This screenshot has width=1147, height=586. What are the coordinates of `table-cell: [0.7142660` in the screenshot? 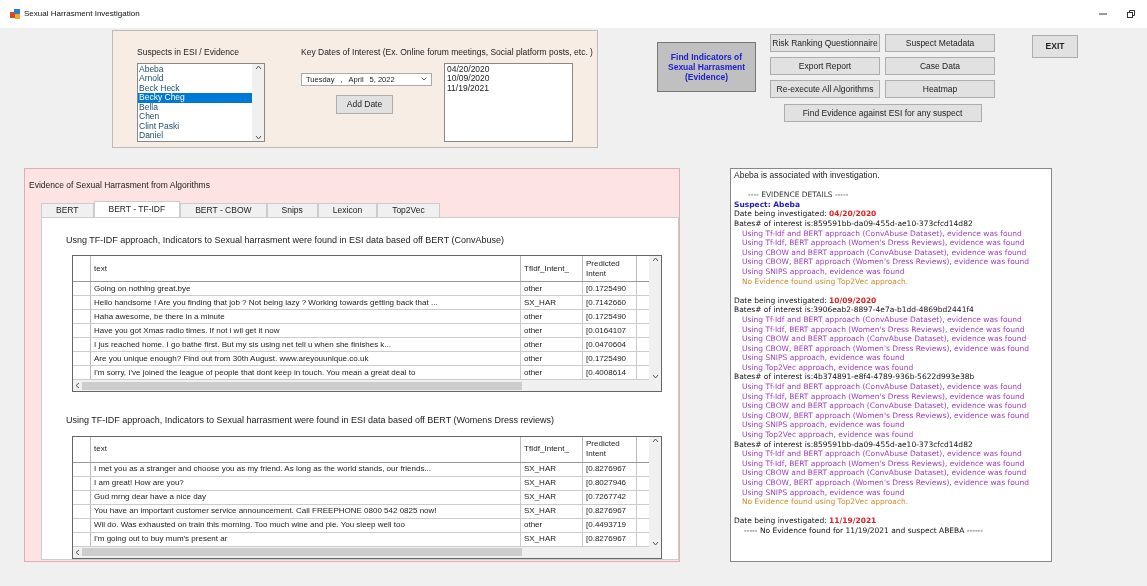 It's located at (610, 303).